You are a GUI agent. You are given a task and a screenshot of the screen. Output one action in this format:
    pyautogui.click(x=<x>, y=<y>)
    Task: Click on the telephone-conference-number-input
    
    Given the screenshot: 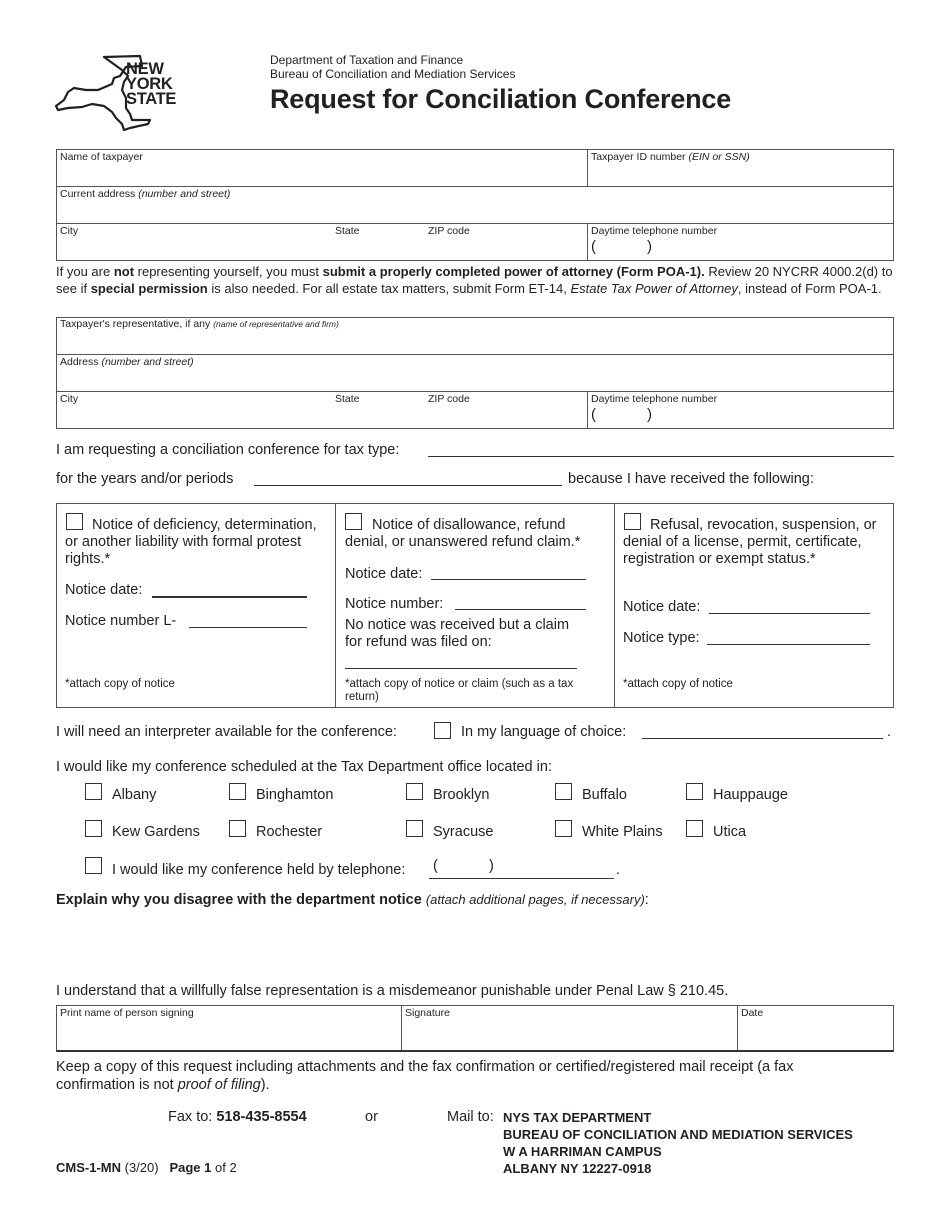 What is the action you would take?
    pyautogui.click(x=521, y=878)
    